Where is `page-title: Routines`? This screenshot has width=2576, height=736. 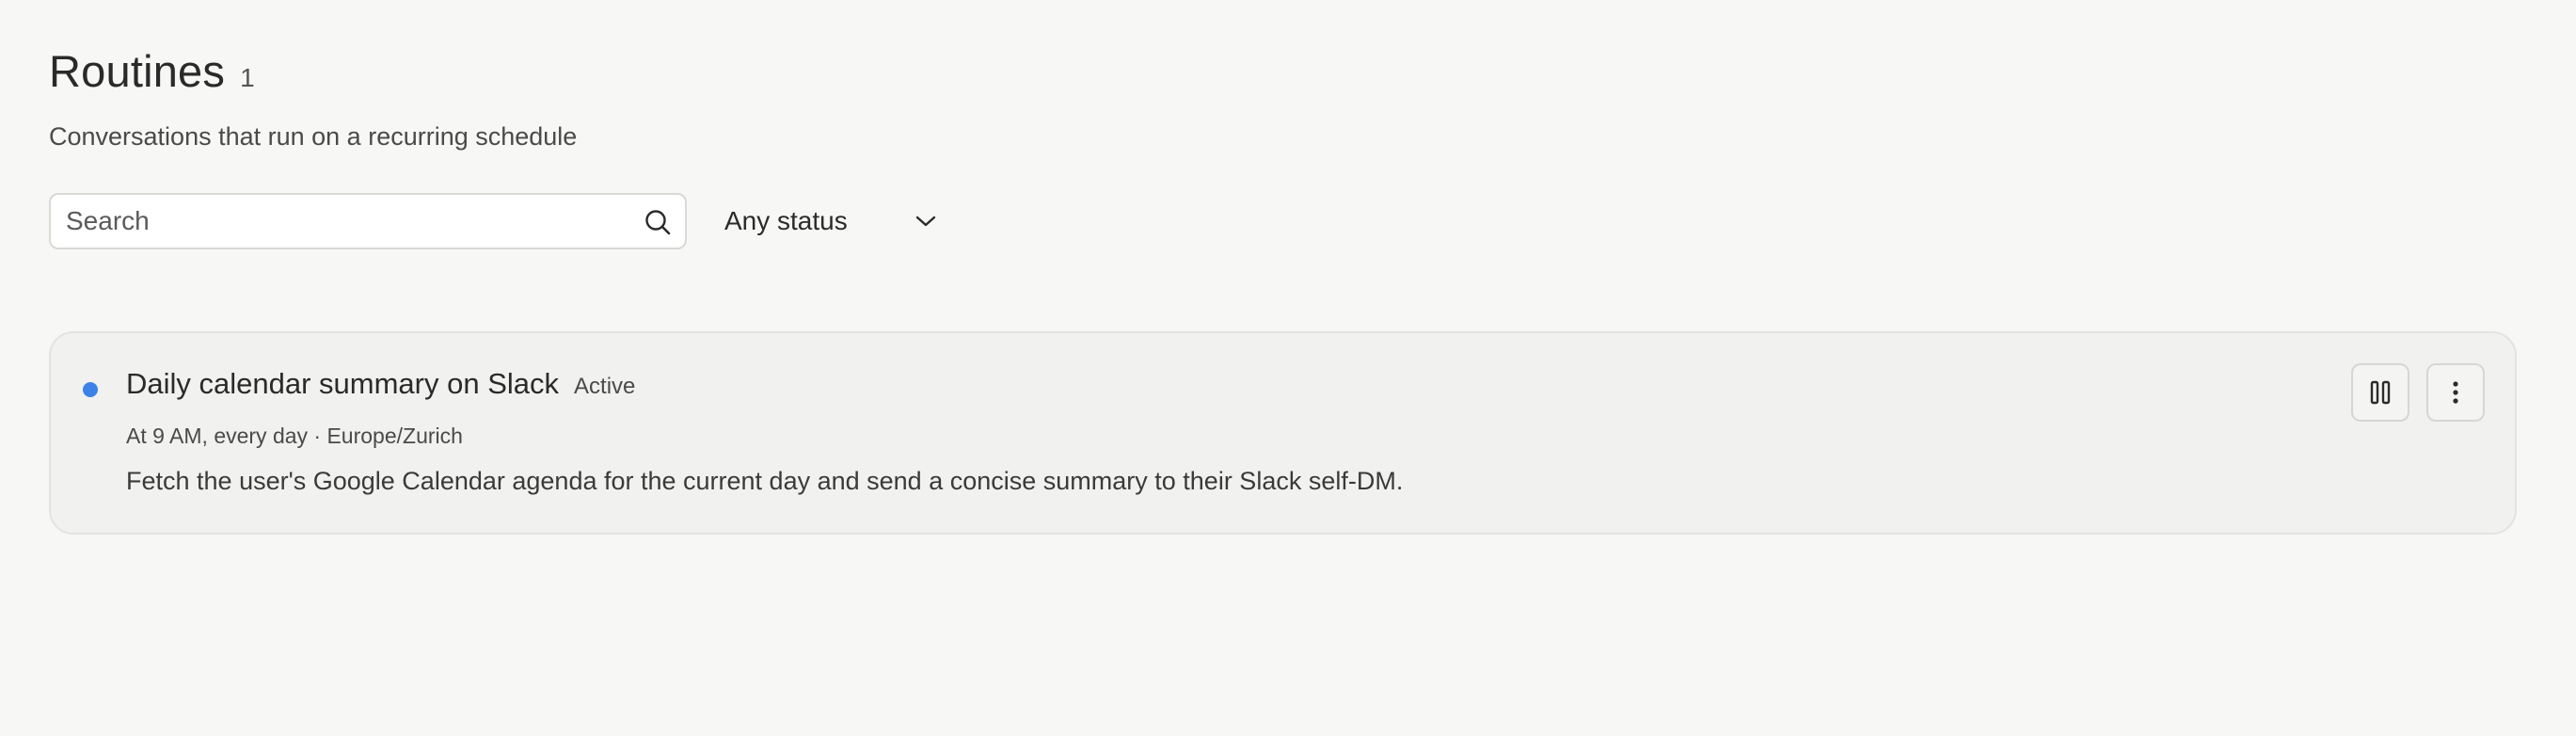 page-title: Routines is located at coordinates (137, 71).